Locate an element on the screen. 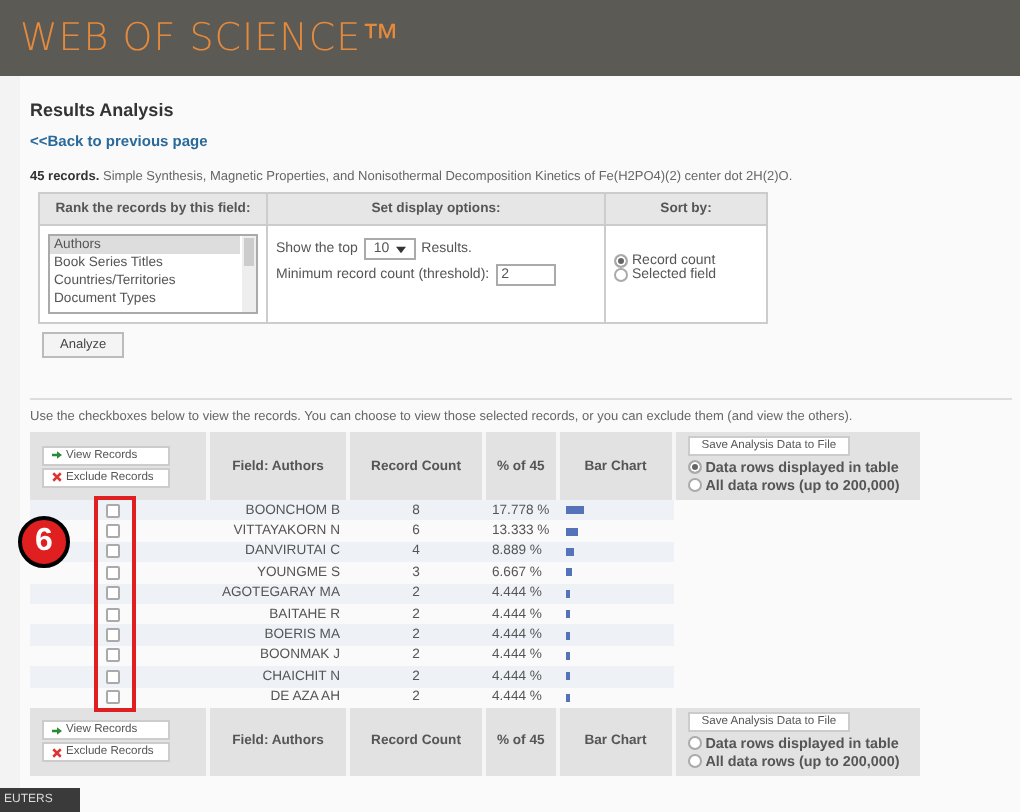 The image size is (1020, 812). site-logo: WEB OF SCIENCE™ is located at coordinates (210, 38).